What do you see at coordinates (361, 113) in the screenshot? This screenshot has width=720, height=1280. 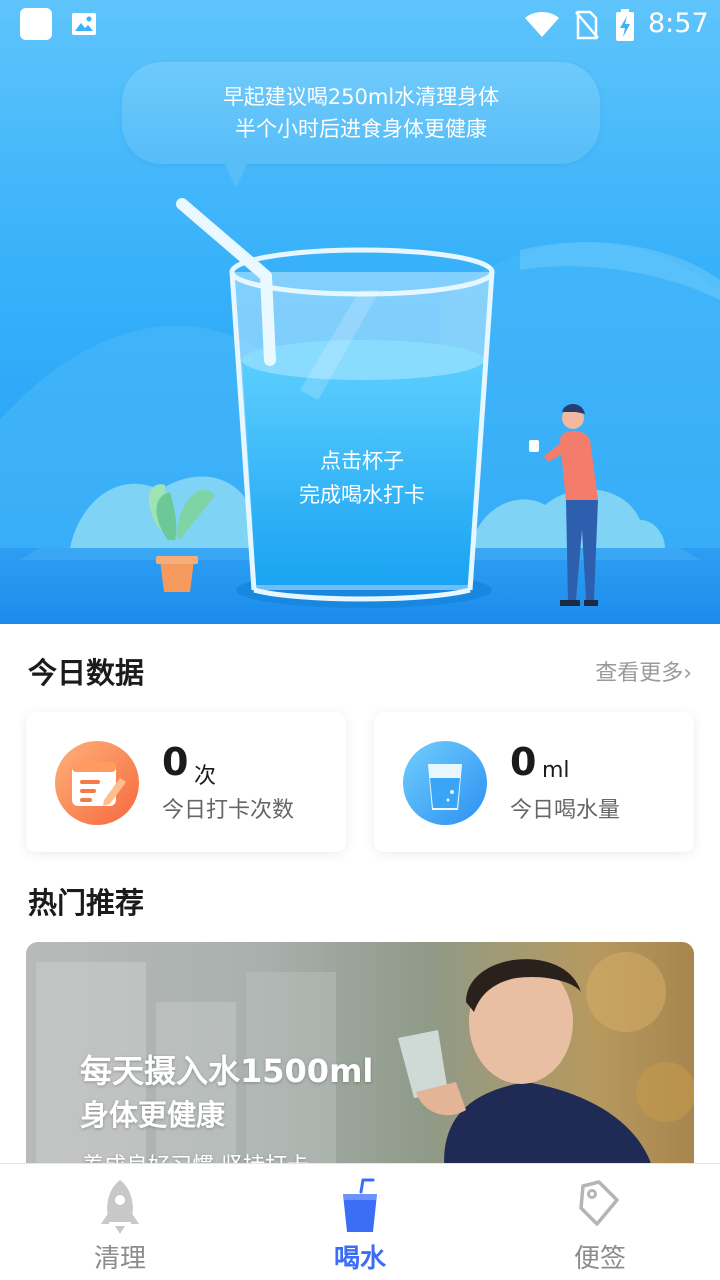 I see `tip-bubble: 早起建议喝250ml水清理身体 半个小时后进食身体更健康` at bounding box center [361, 113].